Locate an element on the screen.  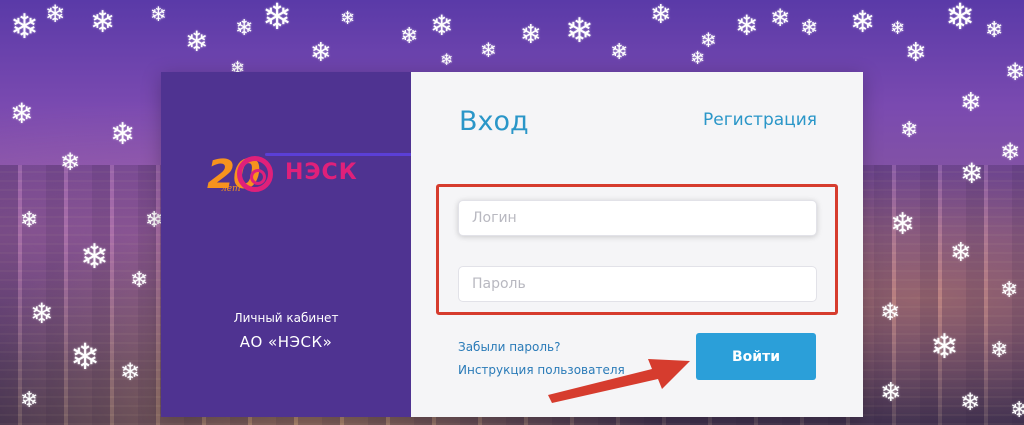
password-input is located at coordinates (637, 284).